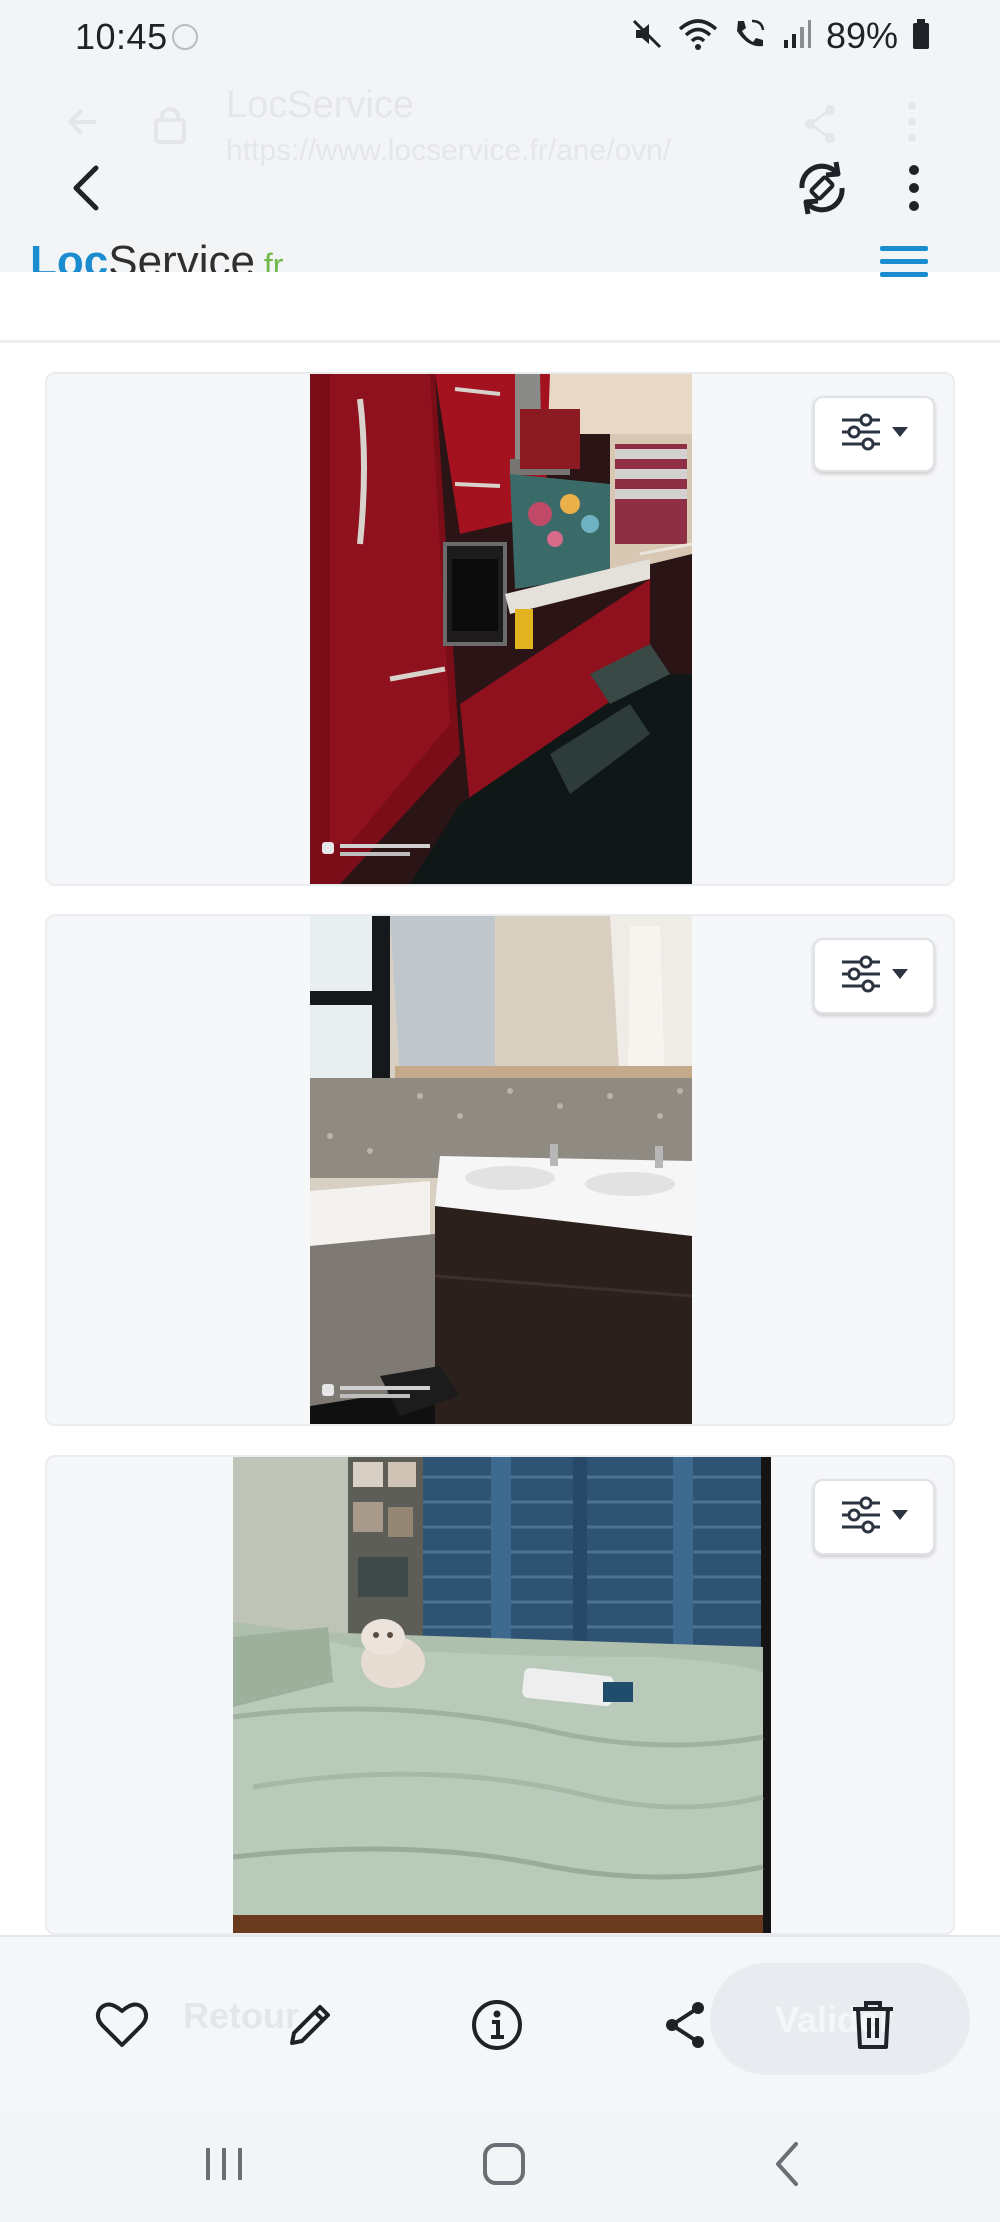 Image resolution: width=1000 pixels, height=2222 pixels. I want to click on page-url: https://www.locservice.fr/ane/ovn/, so click(448, 151).